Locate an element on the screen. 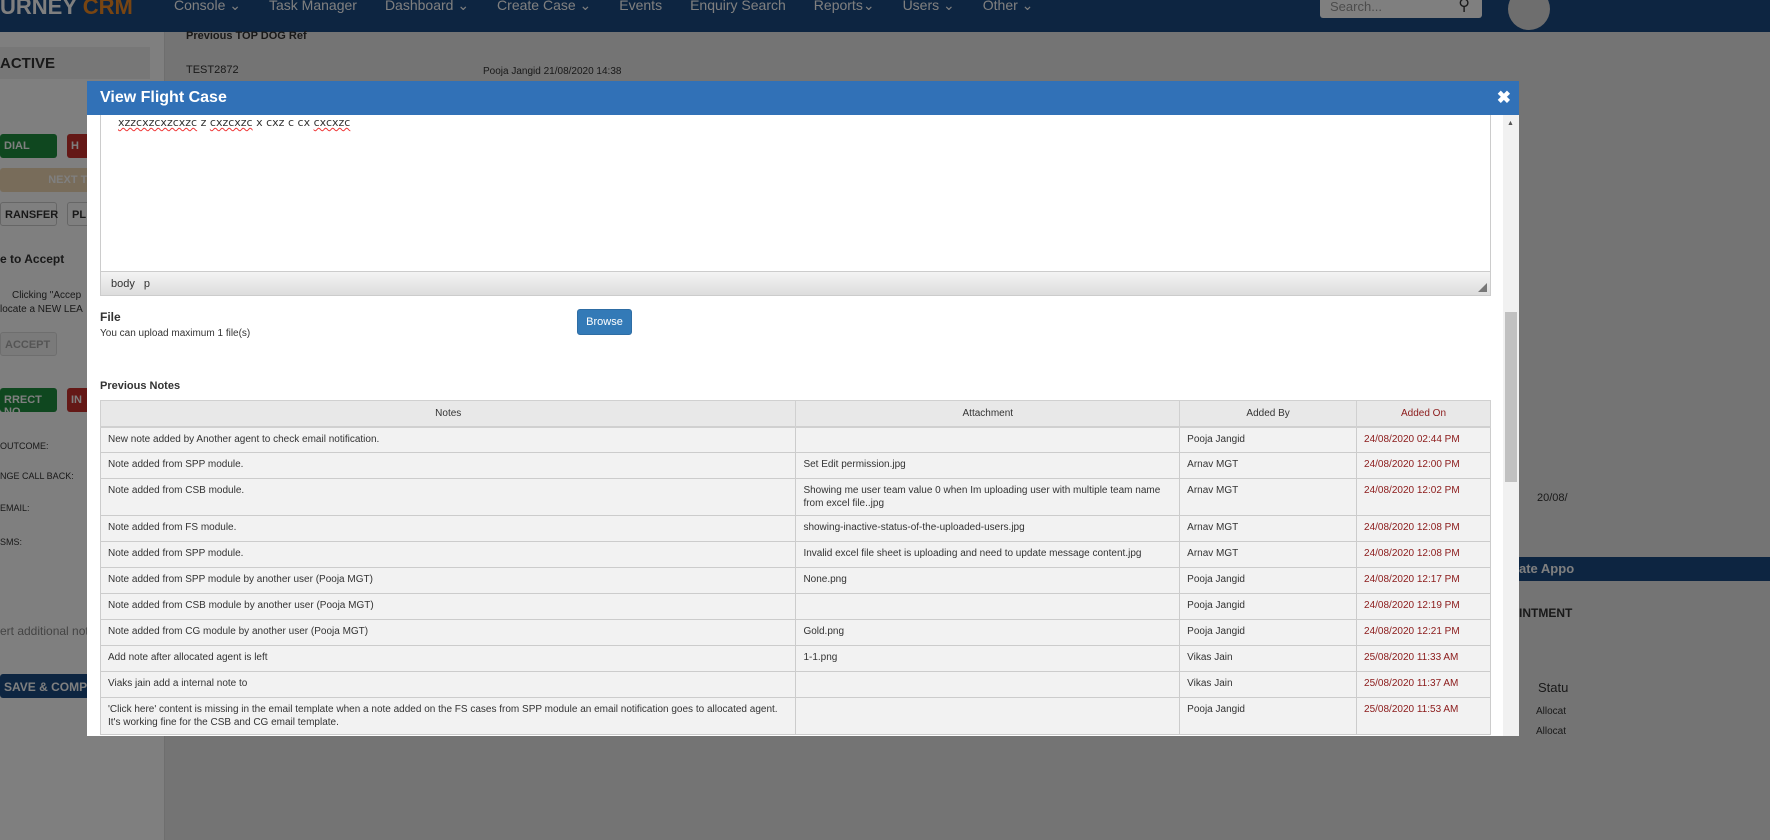 The width and height of the screenshot is (1770, 840). editor-word: x is located at coordinates (259, 122).